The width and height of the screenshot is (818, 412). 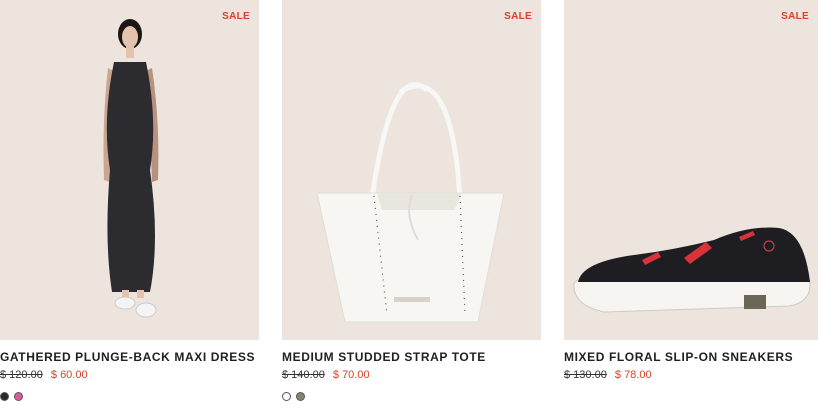 What do you see at coordinates (21, 375) in the screenshot?
I see `original-price: $ 120.00` at bounding box center [21, 375].